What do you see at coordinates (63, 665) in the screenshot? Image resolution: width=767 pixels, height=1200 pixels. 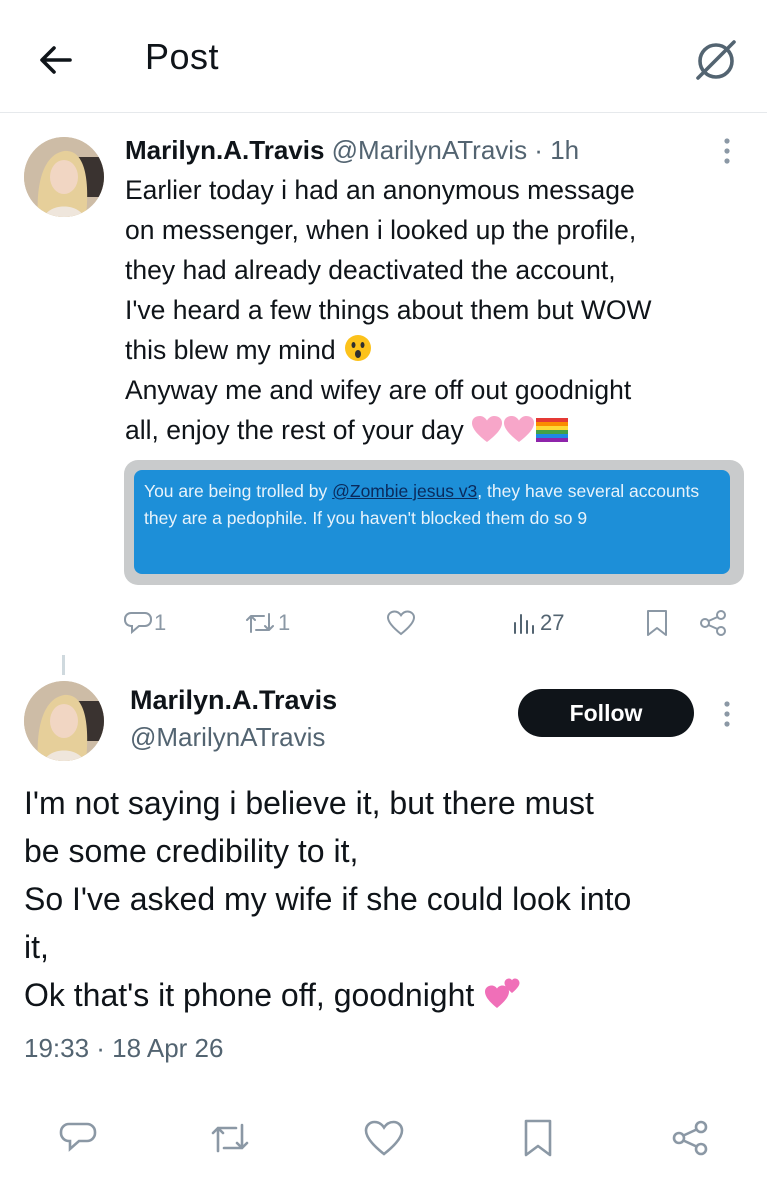 I see `thread-connector` at bounding box center [63, 665].